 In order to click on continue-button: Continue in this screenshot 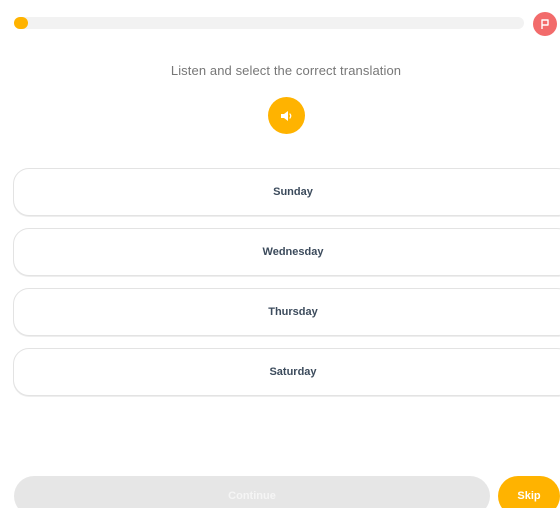, I will do `click(252, 492)`.